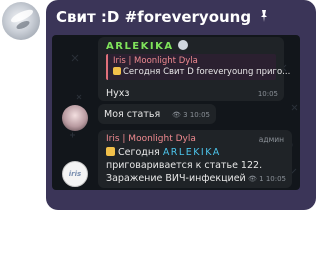  I want to click on verified-icon, so click(183, 45).